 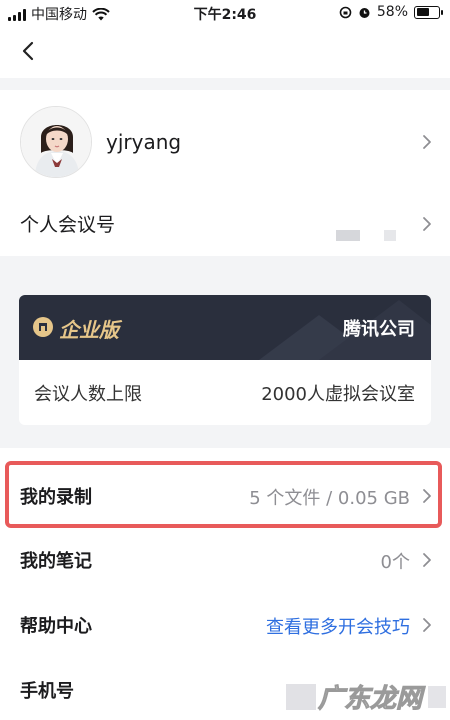 What do you see at coordinates (225, 327) in the screenshot?
I see `enterprise-header: 企业版 腾讯公司` at bounding box center [225, 327].